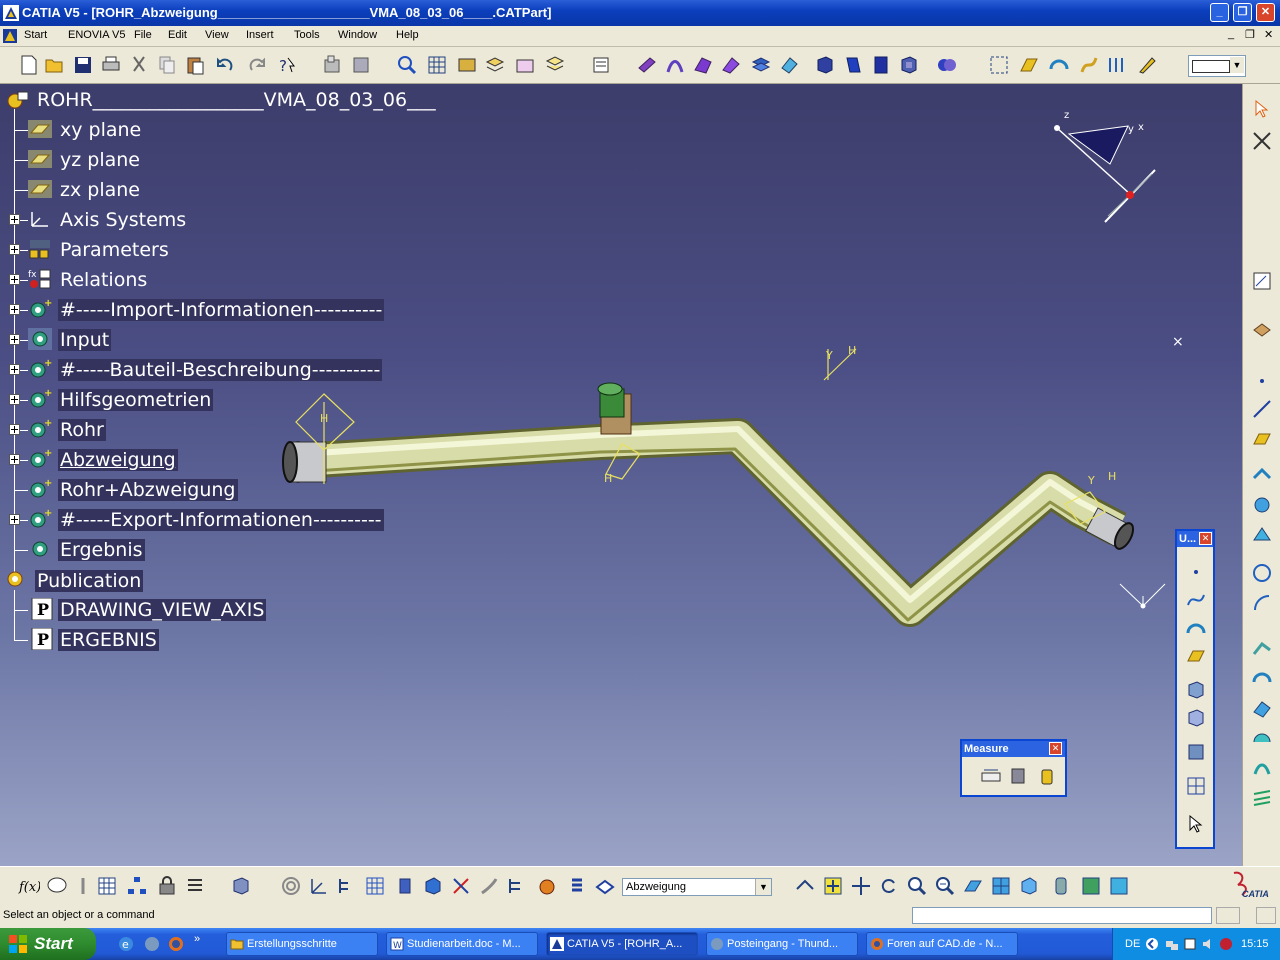 The height and width of the screenshot is (960, 1280). What do you see at coordinates (1029, 886) in the screenshot?
I see `iso-view-icon` at bounding box center [1029, 886].